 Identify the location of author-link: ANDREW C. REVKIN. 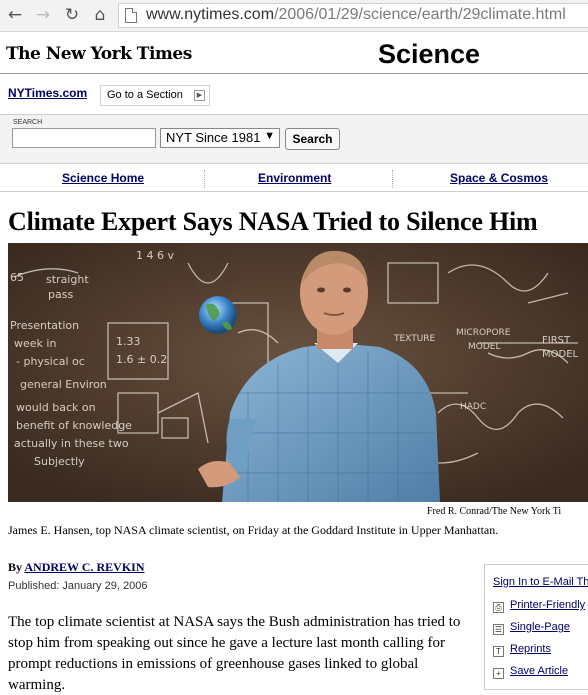
(84, 567).